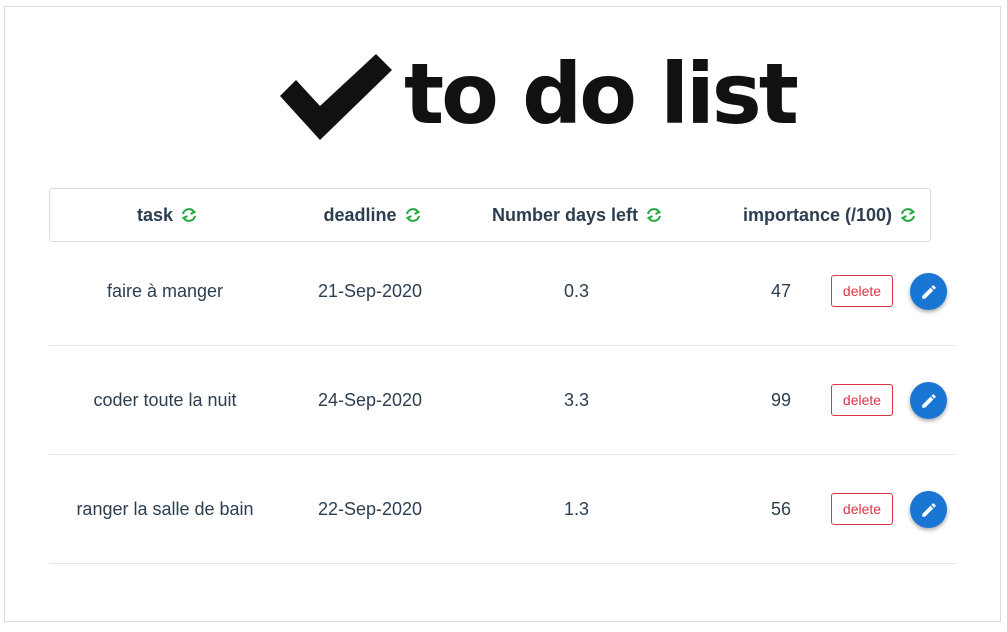 Image resolution: width=1007 pixels, height=632 pixels. Describe the element at coordinates (781, 290) in the screenshot. I see `importance-cell: 47` at that location.